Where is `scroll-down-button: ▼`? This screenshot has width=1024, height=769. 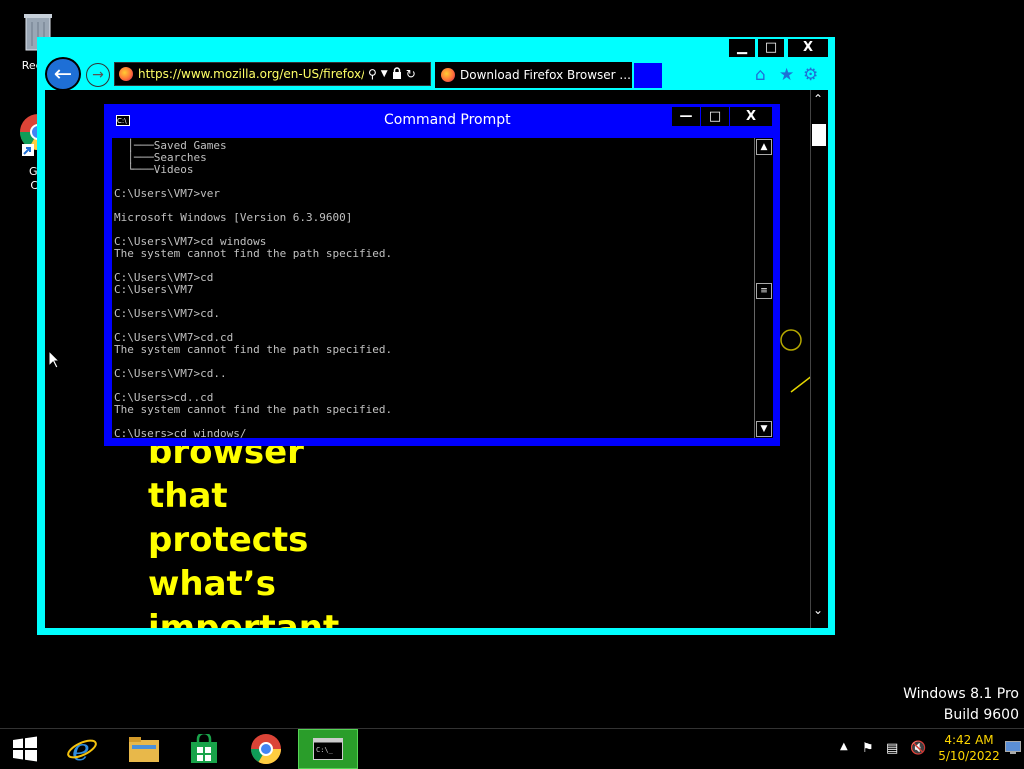 scroll-down-button: ▼ is located at coordinates (764, 429).